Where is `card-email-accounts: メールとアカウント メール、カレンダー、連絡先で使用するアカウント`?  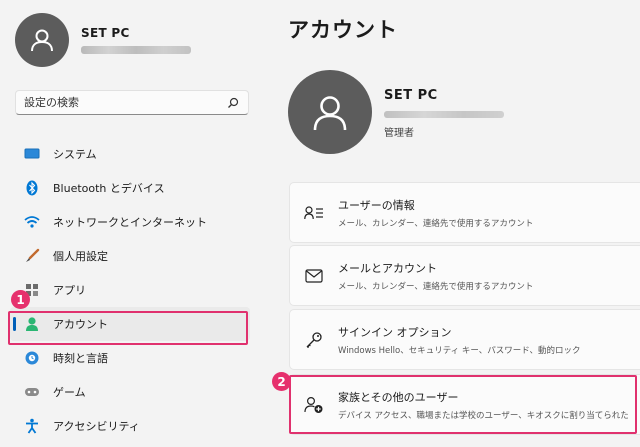
card-email-accounts: メールとアカウント メール、カレンダー、連絡先で使用するアカウント is located at coordinates (464, 275).